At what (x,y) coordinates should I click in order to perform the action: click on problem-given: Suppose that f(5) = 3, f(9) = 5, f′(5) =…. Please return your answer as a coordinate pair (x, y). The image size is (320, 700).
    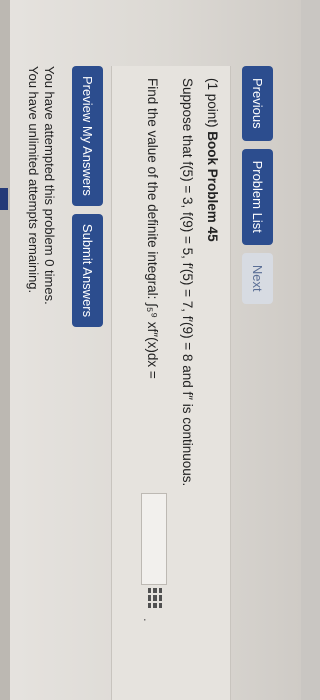
    Looking at the image, I should click on (187, 282).